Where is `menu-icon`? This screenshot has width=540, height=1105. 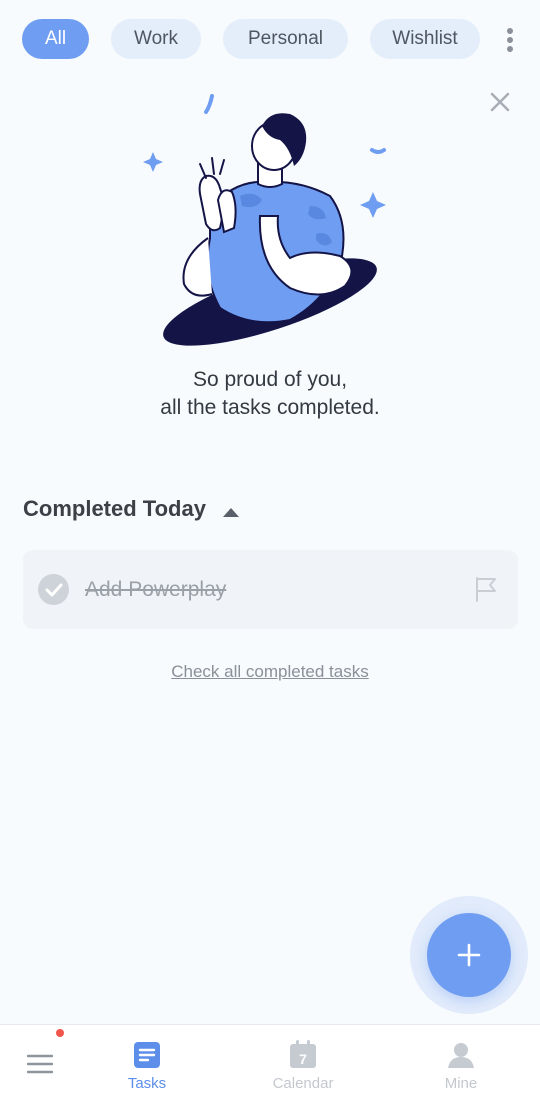
menu-icon is located at coordinates (40, 1064).